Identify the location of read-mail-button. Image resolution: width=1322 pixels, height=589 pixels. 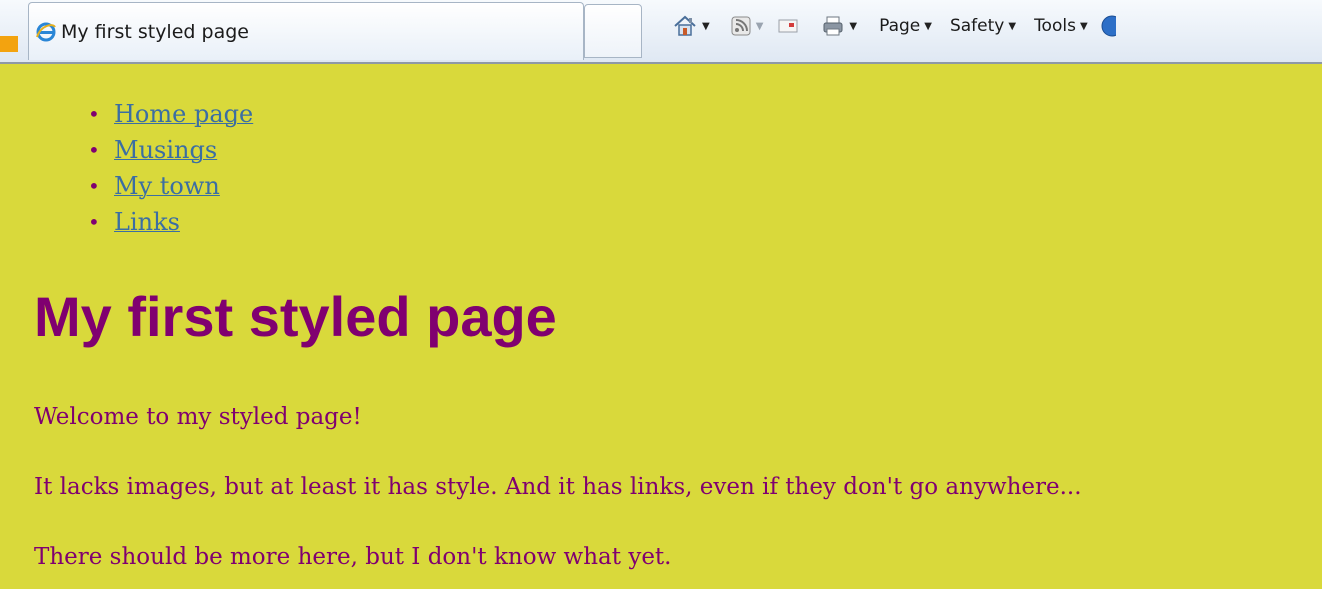
(788, 26).